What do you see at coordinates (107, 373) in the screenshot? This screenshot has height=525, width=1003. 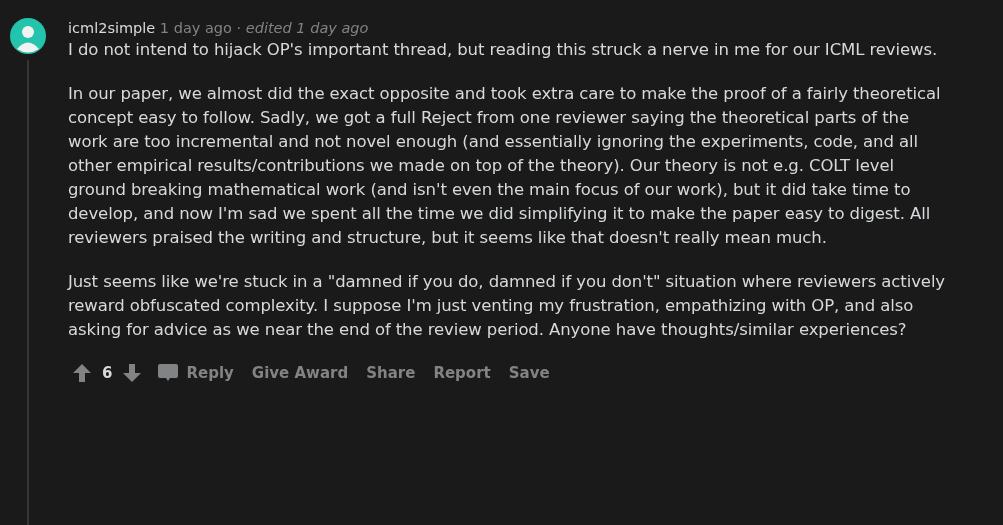 I see `vote-score: 6` at bounding box center [107, 373].